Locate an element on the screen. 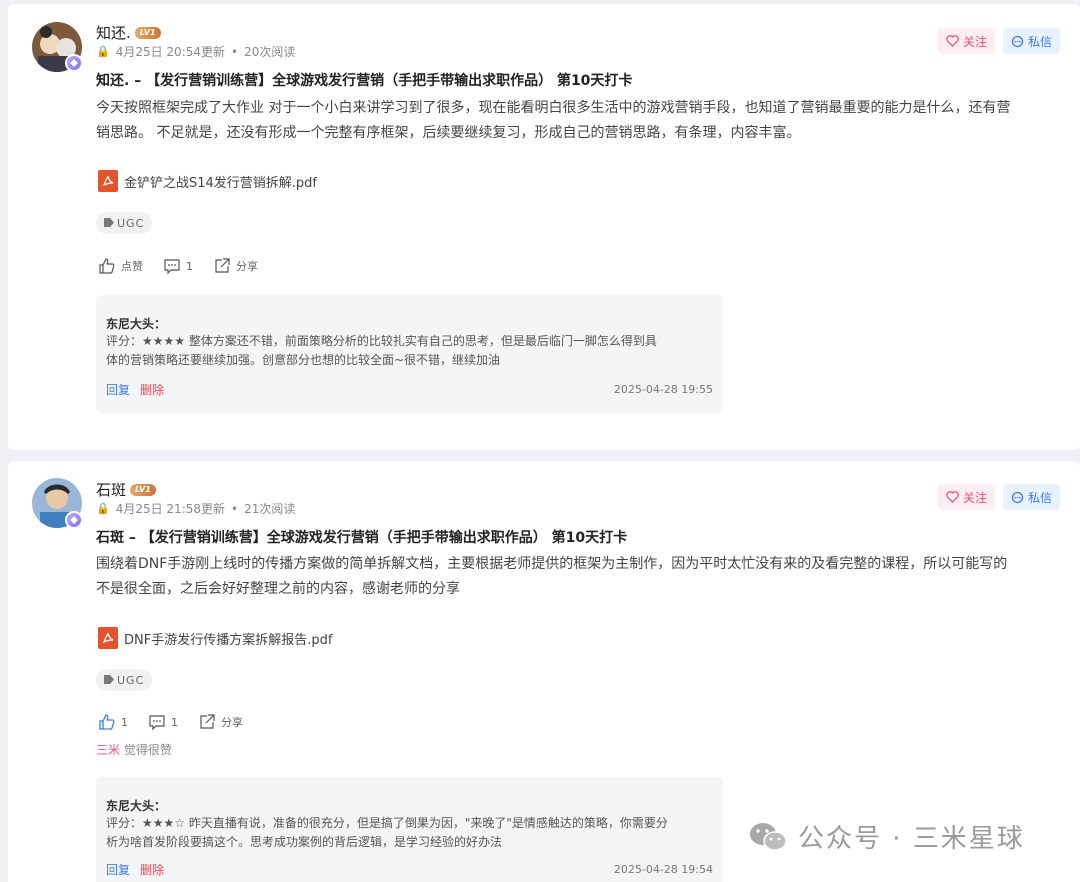  post-actions: 1 1 分享 is located at coordinates (170, 722).